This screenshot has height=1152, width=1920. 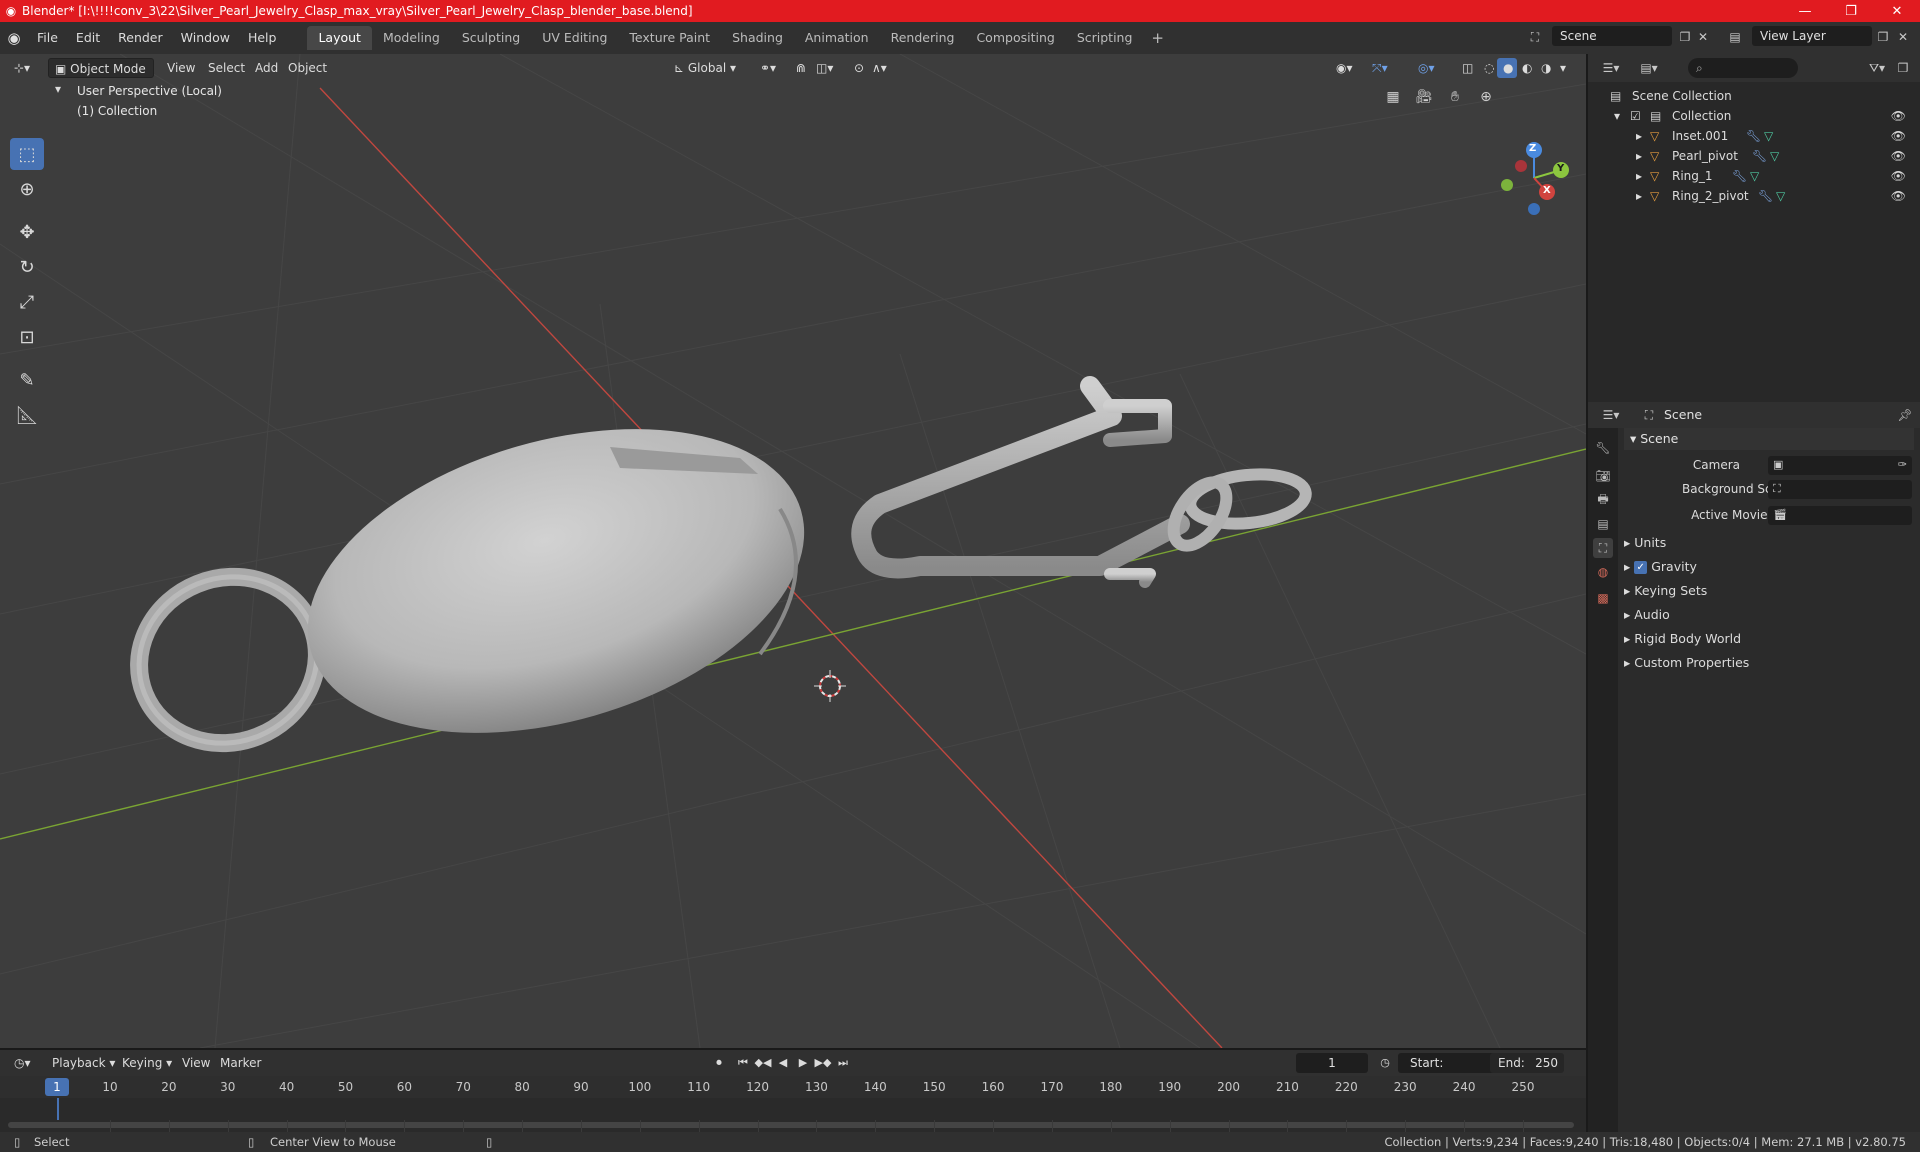 I want to click on menu-render: Render, so click(x=140, y=38).